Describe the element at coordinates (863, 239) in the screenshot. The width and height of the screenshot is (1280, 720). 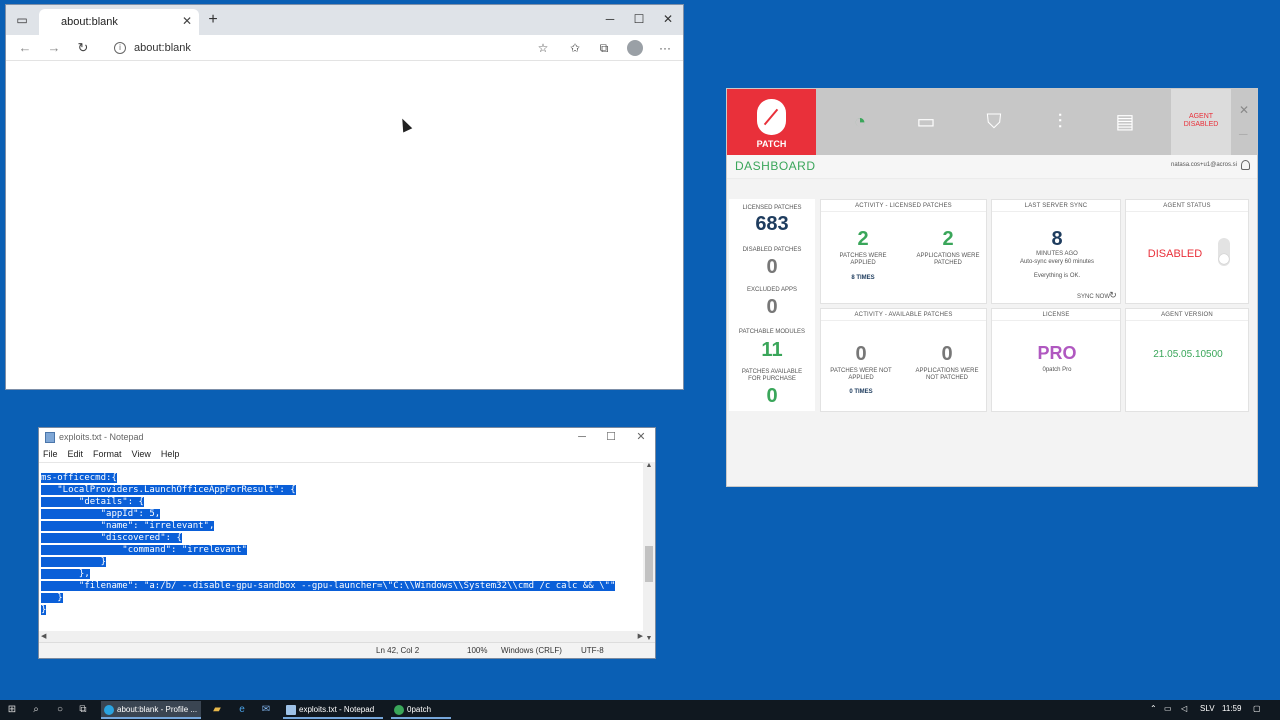
I see `patches-applied-value: 2` at that location.